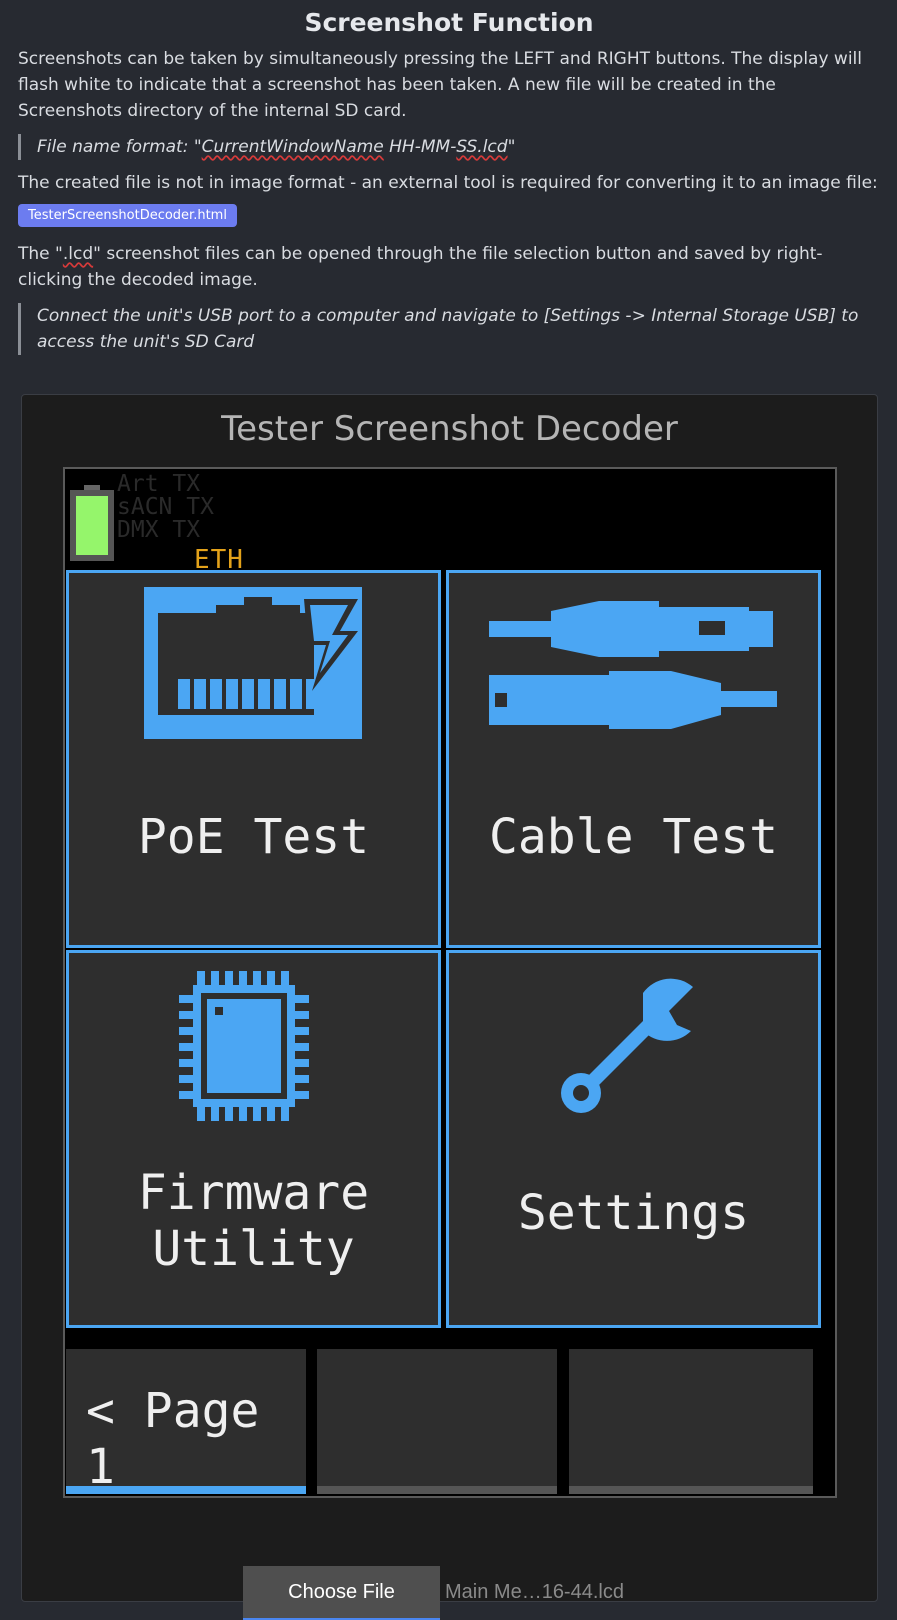 This screenshot has height=1620, width=897. I want to click on cable-test-tile: Cable Test, so click(633, 759).